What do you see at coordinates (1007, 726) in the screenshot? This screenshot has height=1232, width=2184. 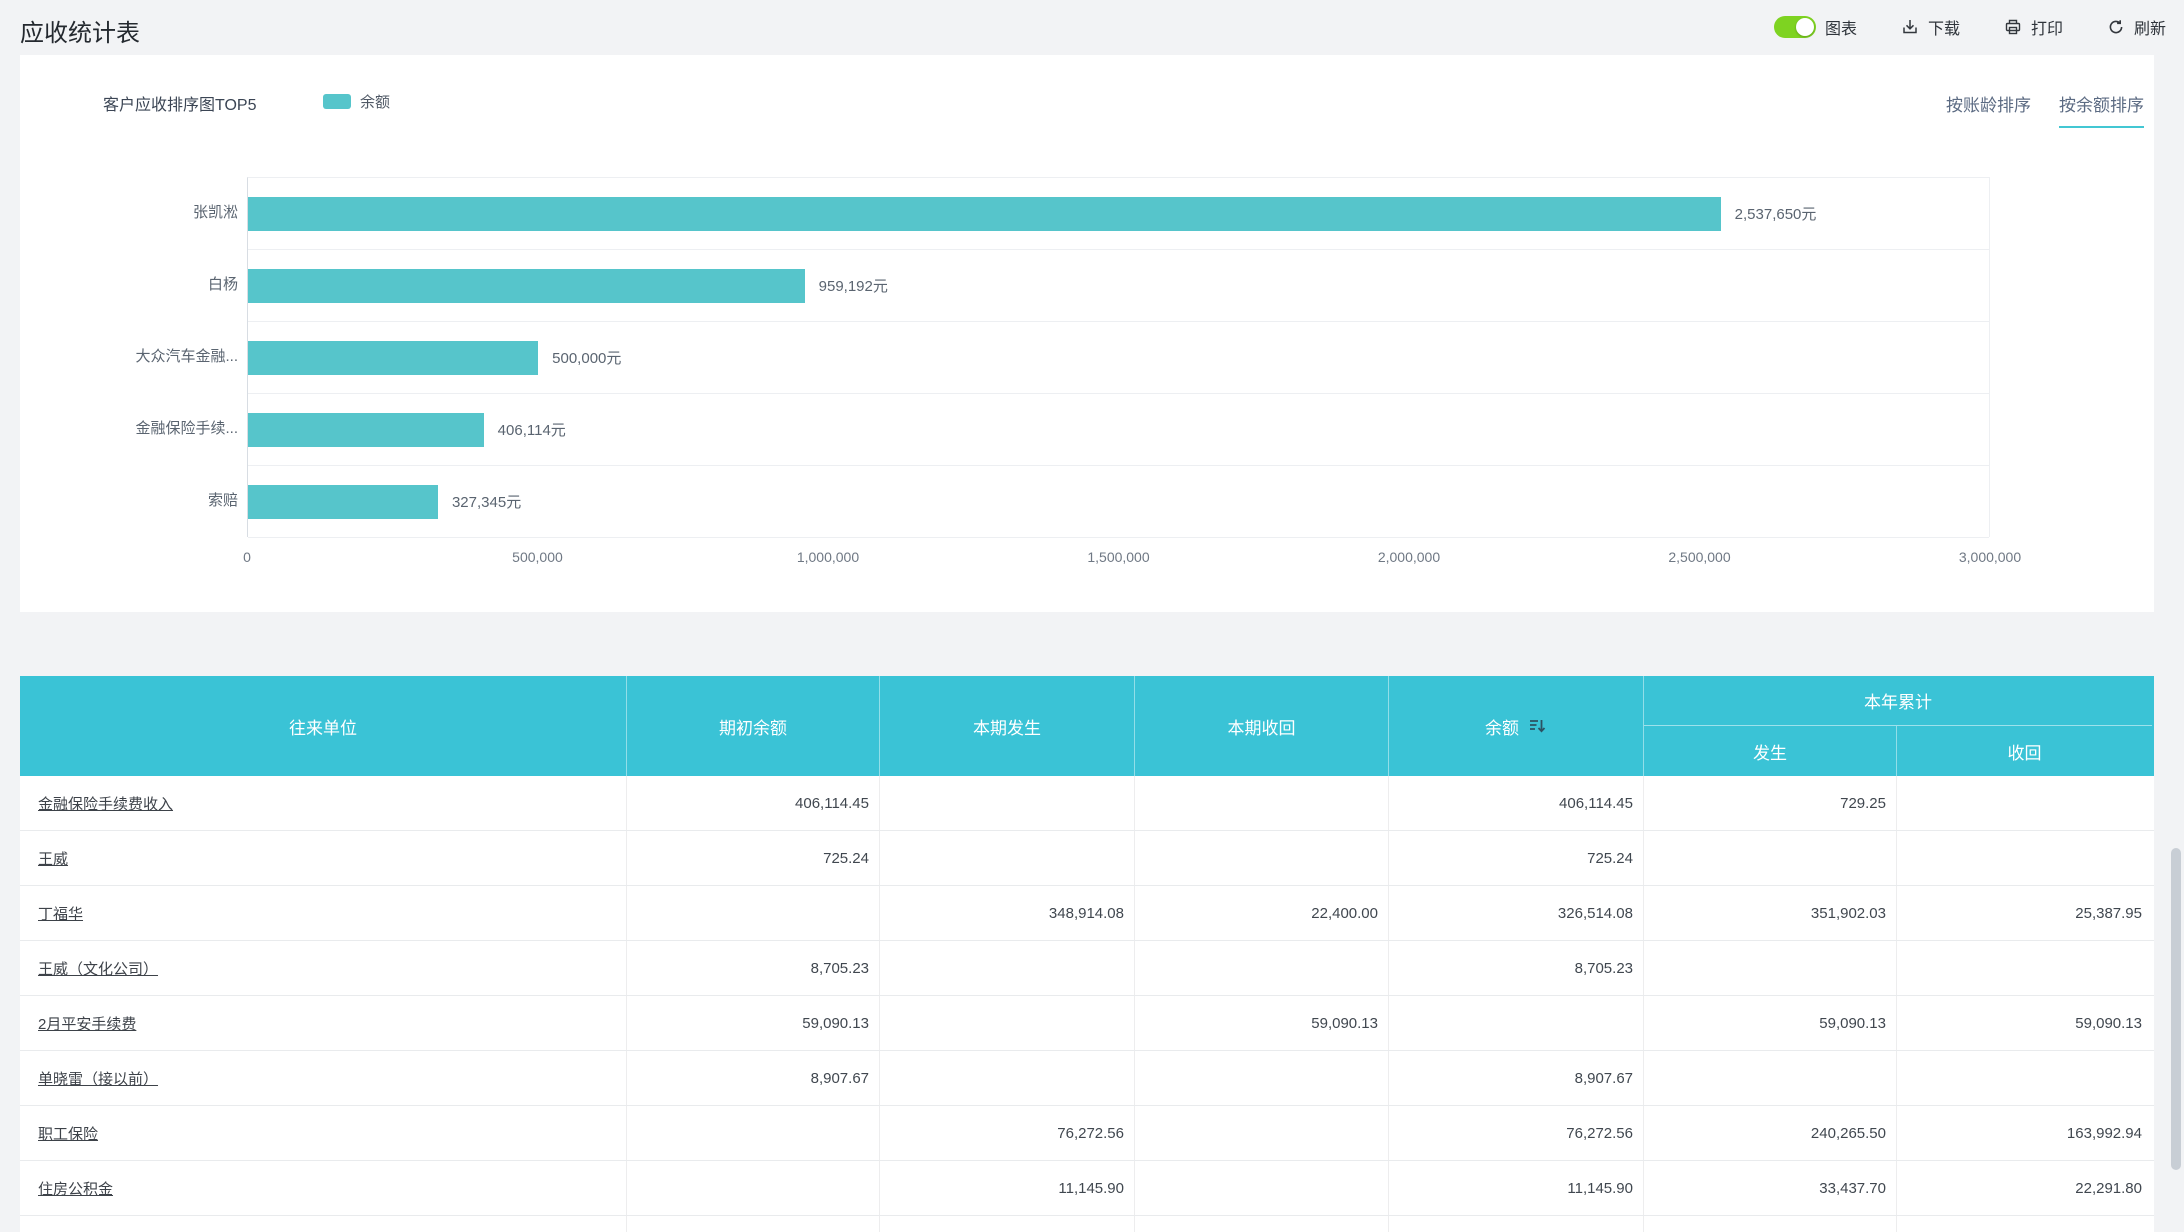 I see `col-header-current-occurred: 本期发生` at bounding box center [1007, 726].